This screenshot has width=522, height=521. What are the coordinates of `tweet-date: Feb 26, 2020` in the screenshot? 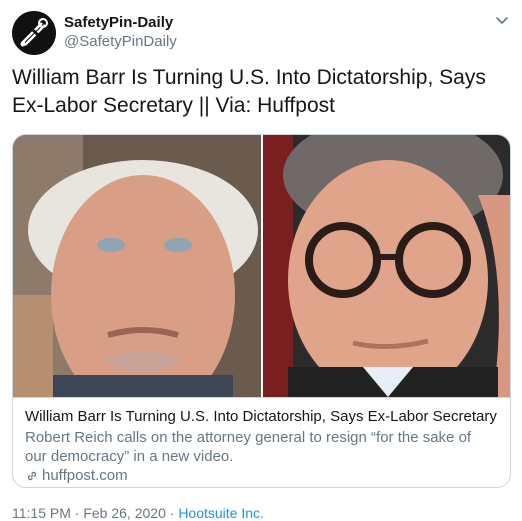 It's located at (124, 513).